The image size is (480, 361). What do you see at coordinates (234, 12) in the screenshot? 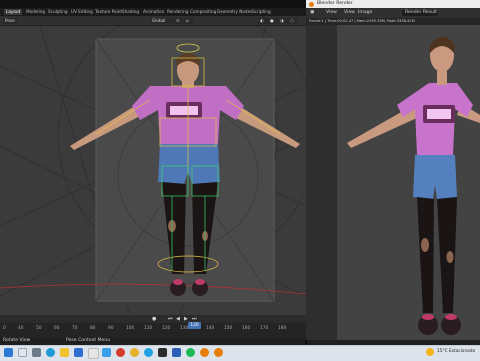
I see `tab-geometry-nodes: Geometry Nodes` at bounding box center [234, 12].